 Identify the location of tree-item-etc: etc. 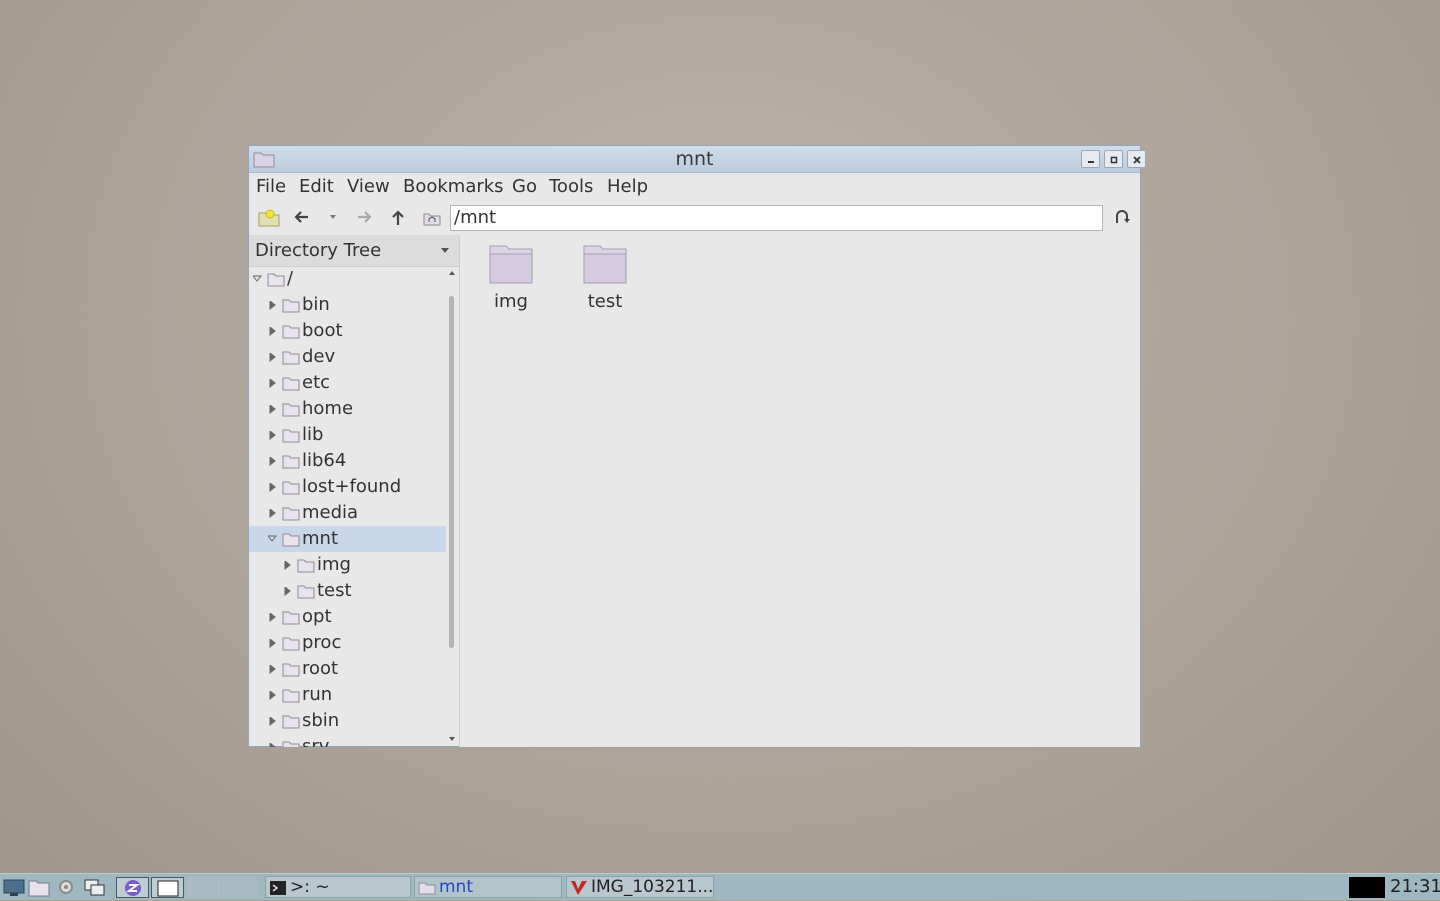
(347, 383).